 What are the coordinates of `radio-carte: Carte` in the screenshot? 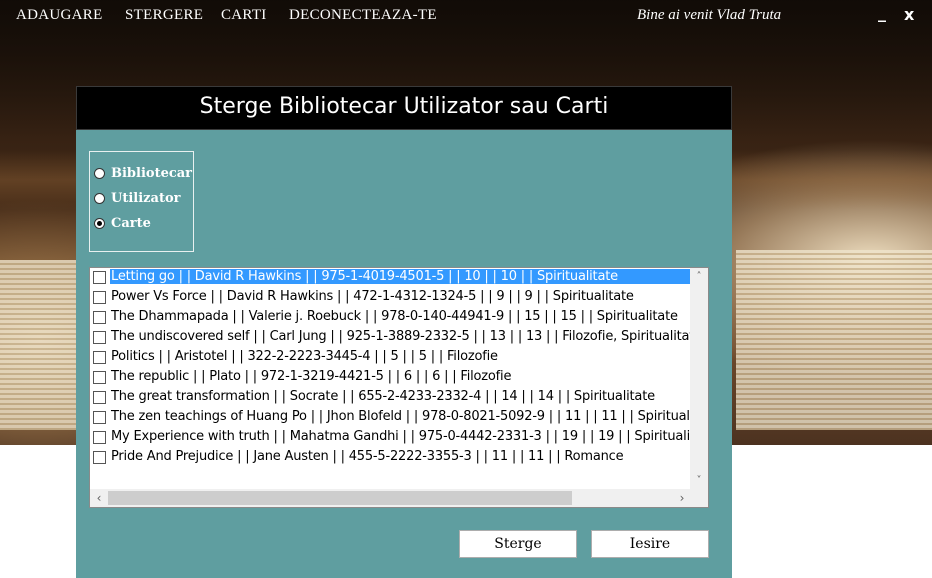 It's located at (122, 223).